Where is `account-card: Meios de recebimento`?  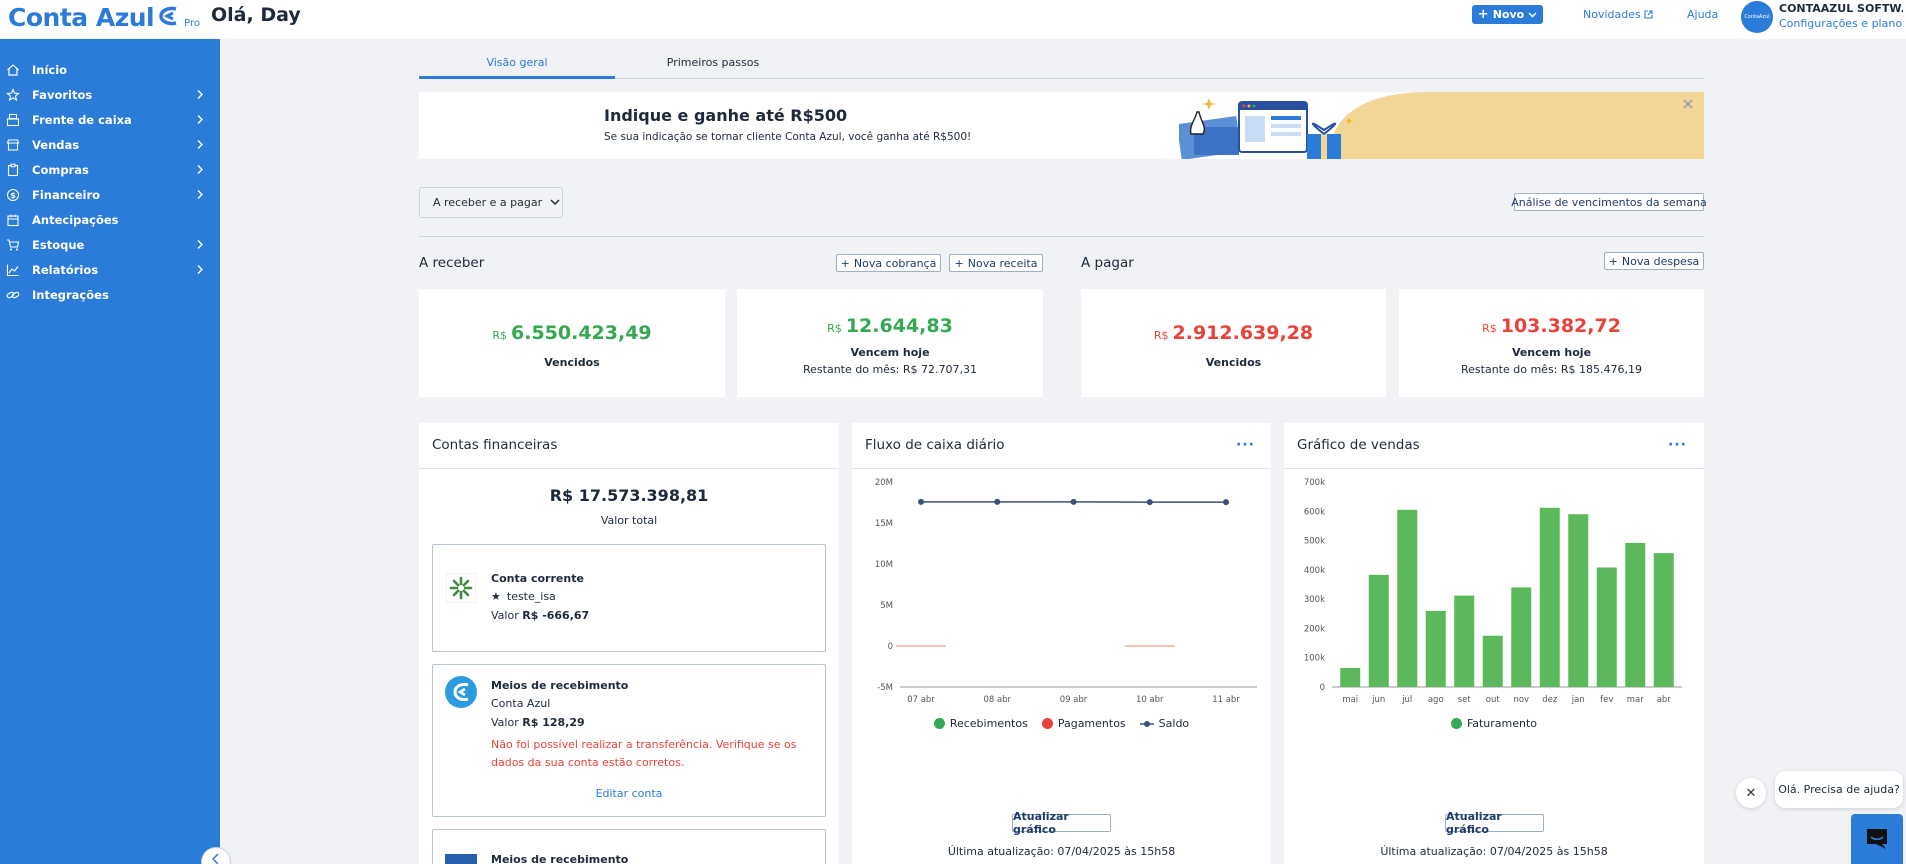 account-card: Meios de recebimento is located at coordinates (629, 846).